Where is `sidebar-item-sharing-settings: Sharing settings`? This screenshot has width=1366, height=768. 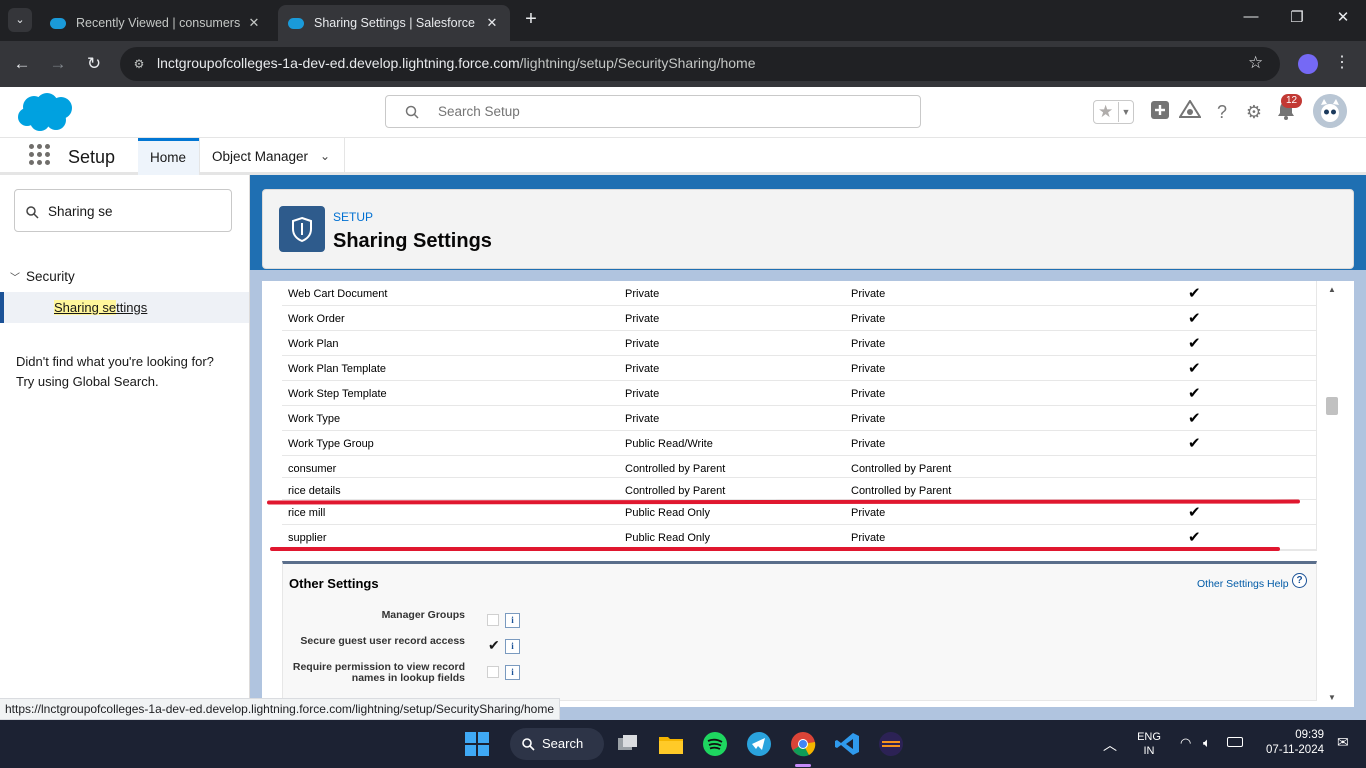
sidebar-item-sharing-settings: Sharing settings is located at coordinates (124, 307).